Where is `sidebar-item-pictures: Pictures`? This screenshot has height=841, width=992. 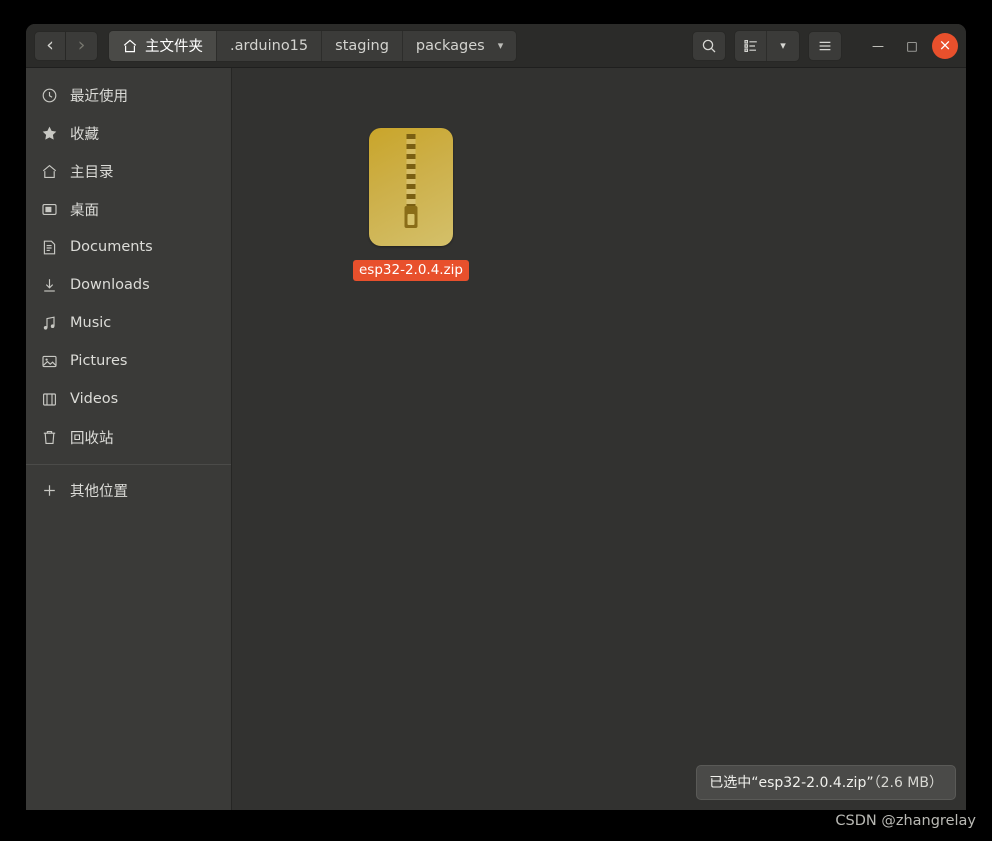
sidebar-item-pictures: Pictures is located at coordinates (128, 361).